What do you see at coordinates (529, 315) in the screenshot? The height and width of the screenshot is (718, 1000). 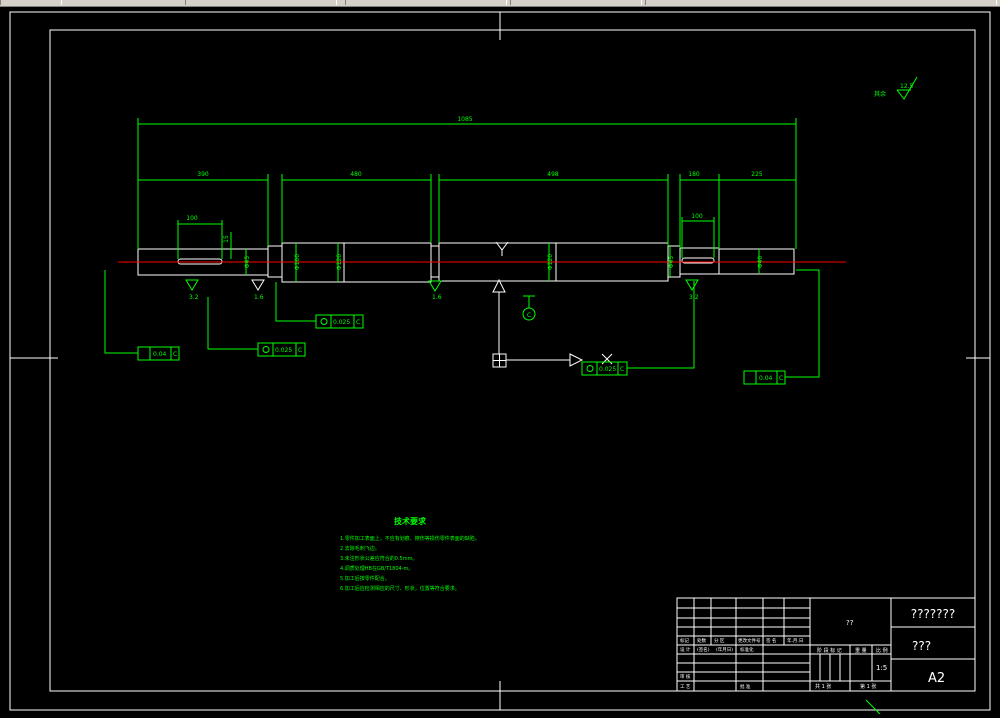 I see `datum-label: C` at bounding box center [529, 315].